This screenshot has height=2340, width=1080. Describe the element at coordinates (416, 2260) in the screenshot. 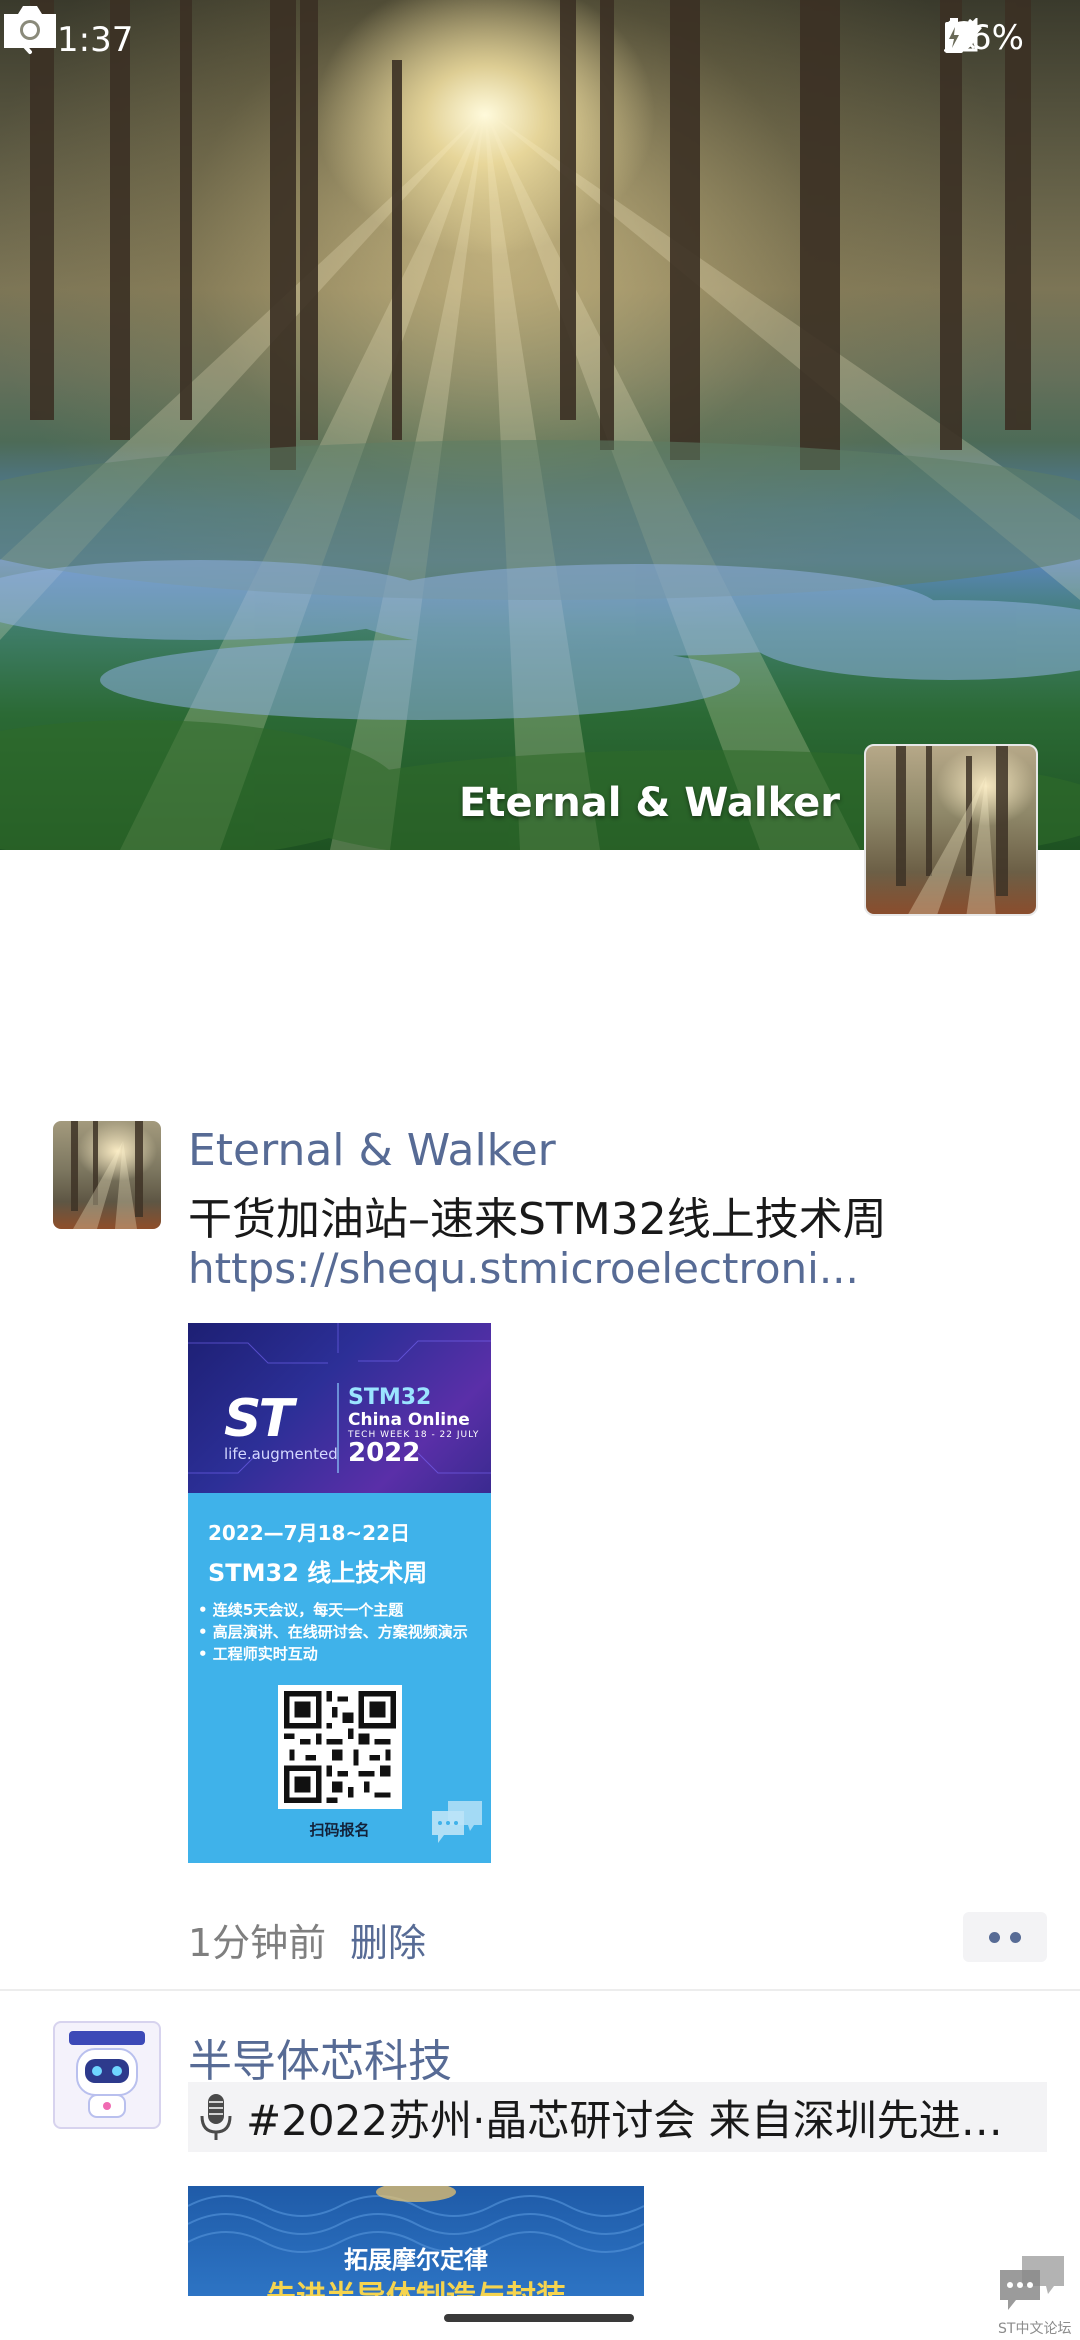

I see `banner-line-1: 拓展摩尔定律` at that location.